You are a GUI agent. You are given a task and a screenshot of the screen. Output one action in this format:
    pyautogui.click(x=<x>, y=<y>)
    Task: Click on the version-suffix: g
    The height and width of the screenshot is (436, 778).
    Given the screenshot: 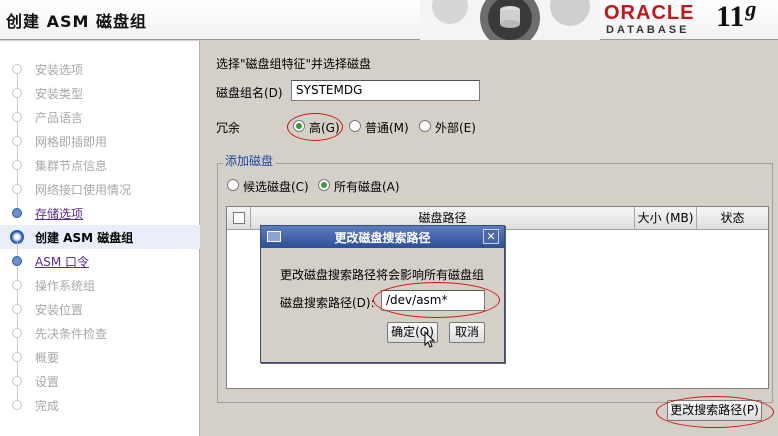 What is the action you would take?
    pyautogui.click(x=751, y=10)
    